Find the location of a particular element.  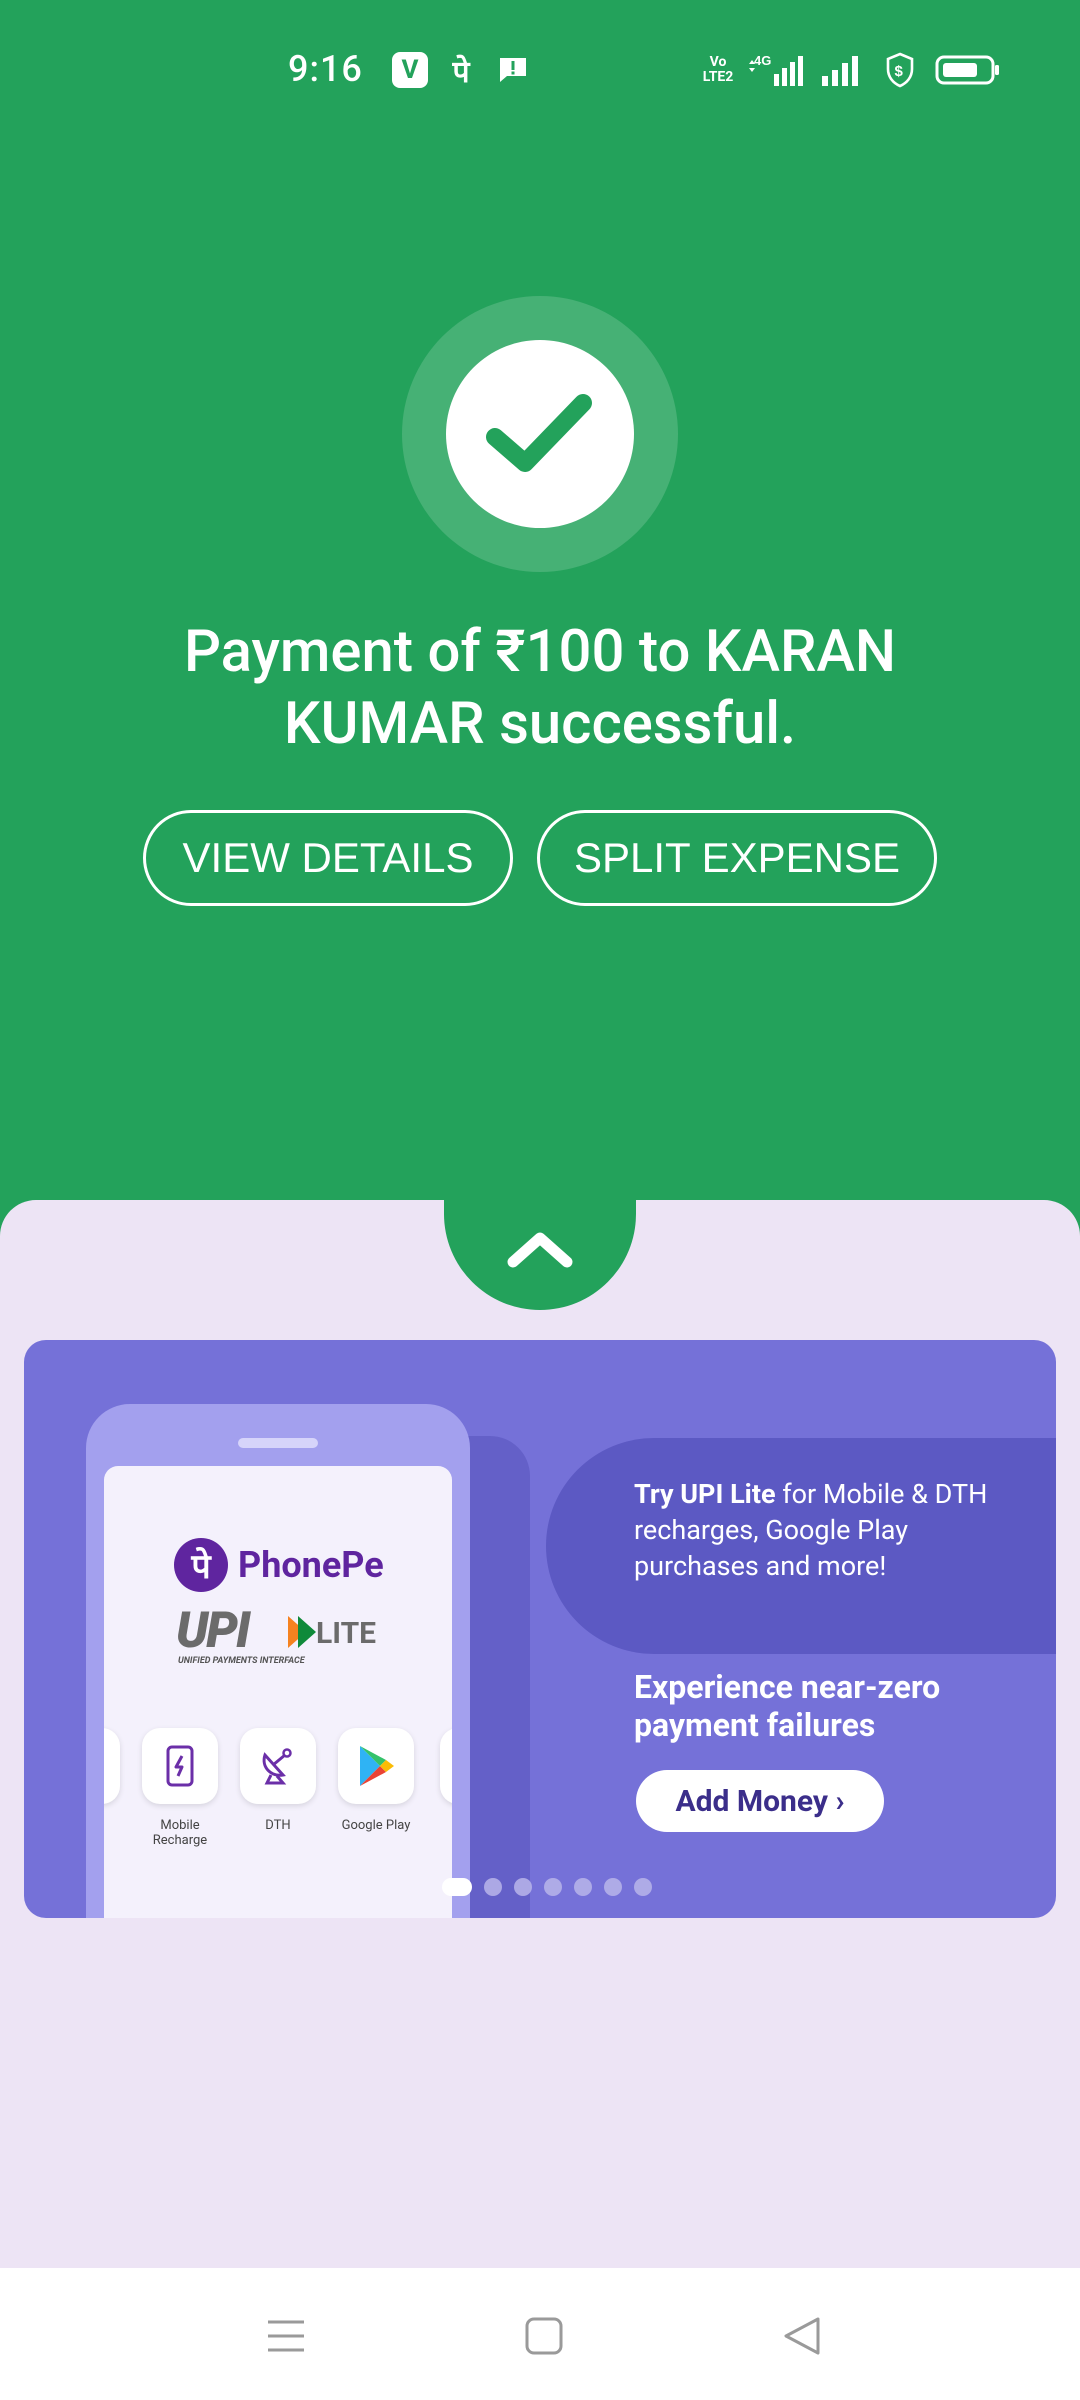

upi-arrow-icon is located at coordinates (302, 1632).